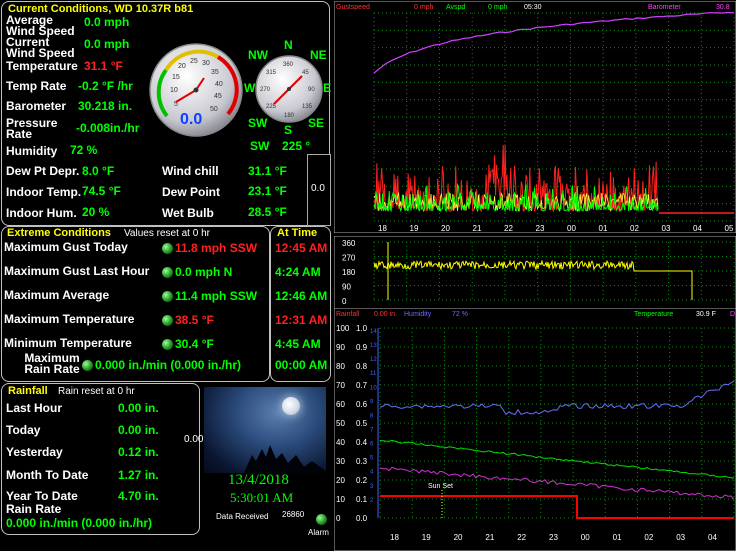 This screenshot has height=551, width=736. I want to click on avg-wind-value: 0.0 mph, so click(107, 22).